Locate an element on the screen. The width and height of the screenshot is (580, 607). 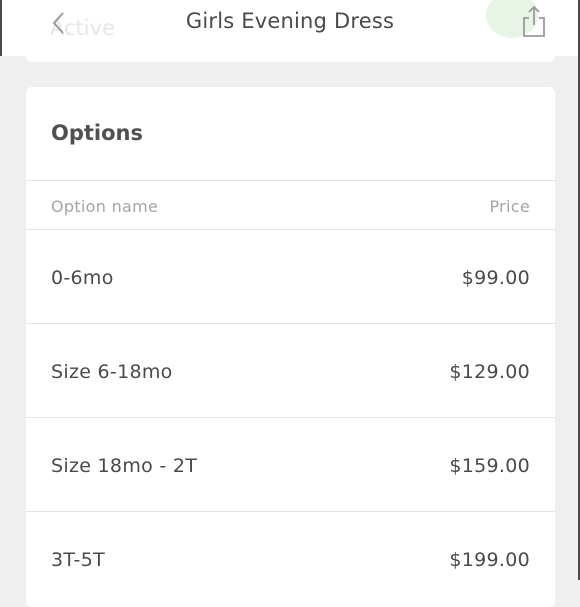
option-row: Size 18mo - 2T $159.00 is located at coordinates (290, 465).